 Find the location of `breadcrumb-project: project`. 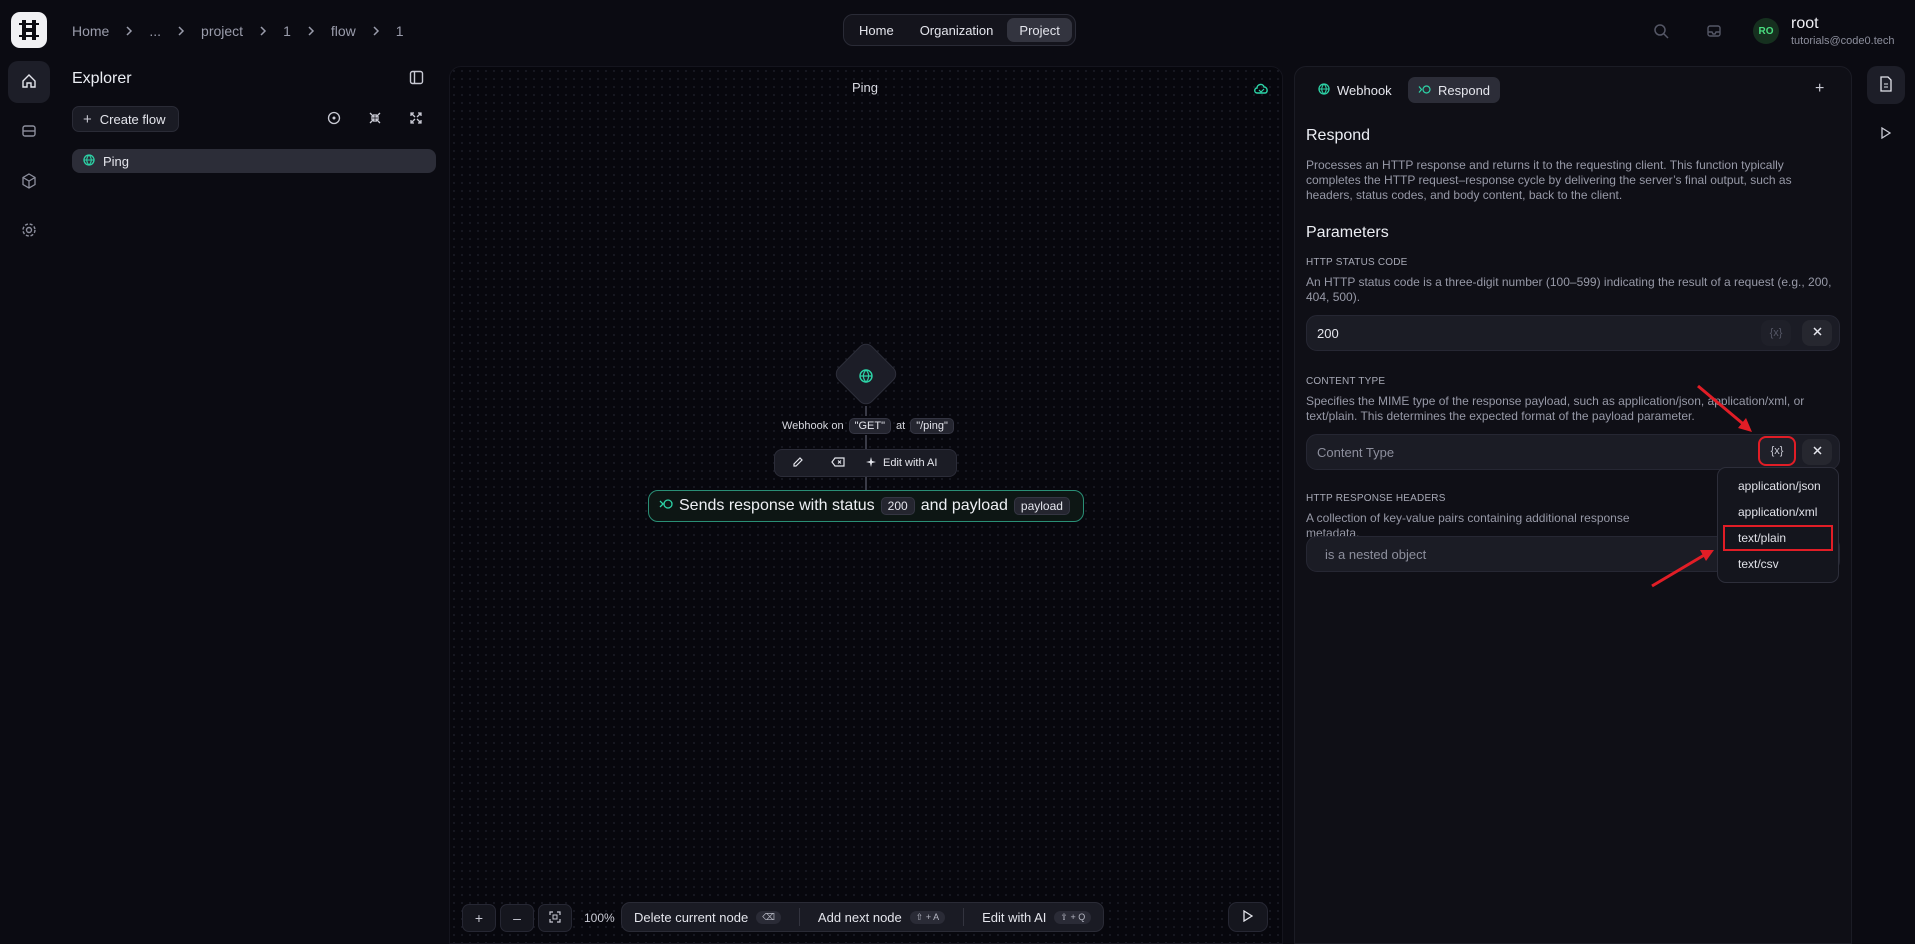

breadcrumb-project: project is located at coordinates (222, 31).